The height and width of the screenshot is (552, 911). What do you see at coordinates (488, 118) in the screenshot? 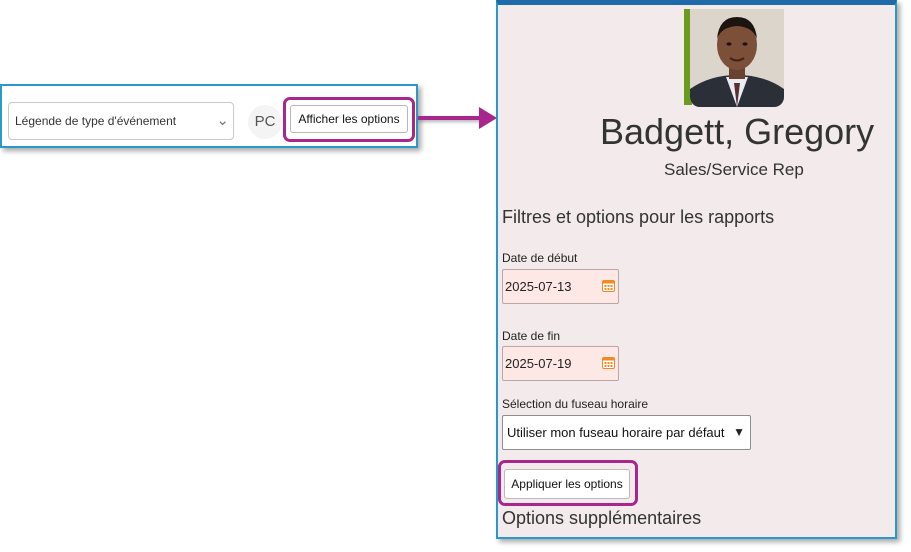
I see `arrow-right-icon` at bounding box center [488, 118].